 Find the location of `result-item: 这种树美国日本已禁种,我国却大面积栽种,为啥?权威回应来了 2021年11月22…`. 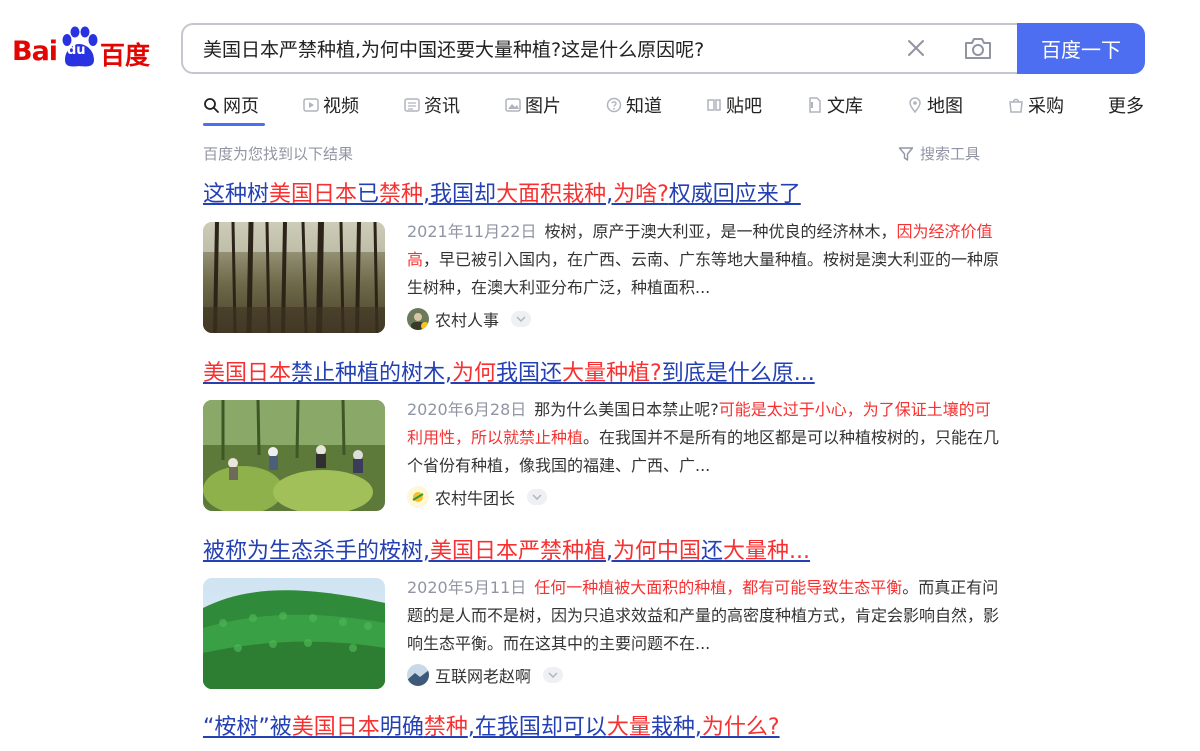

result-item: 这种树美国日本已禁种,我国却大面积栽种,为啥?权威回应来了 2021年11月22… is located at coordinates (603, 256).